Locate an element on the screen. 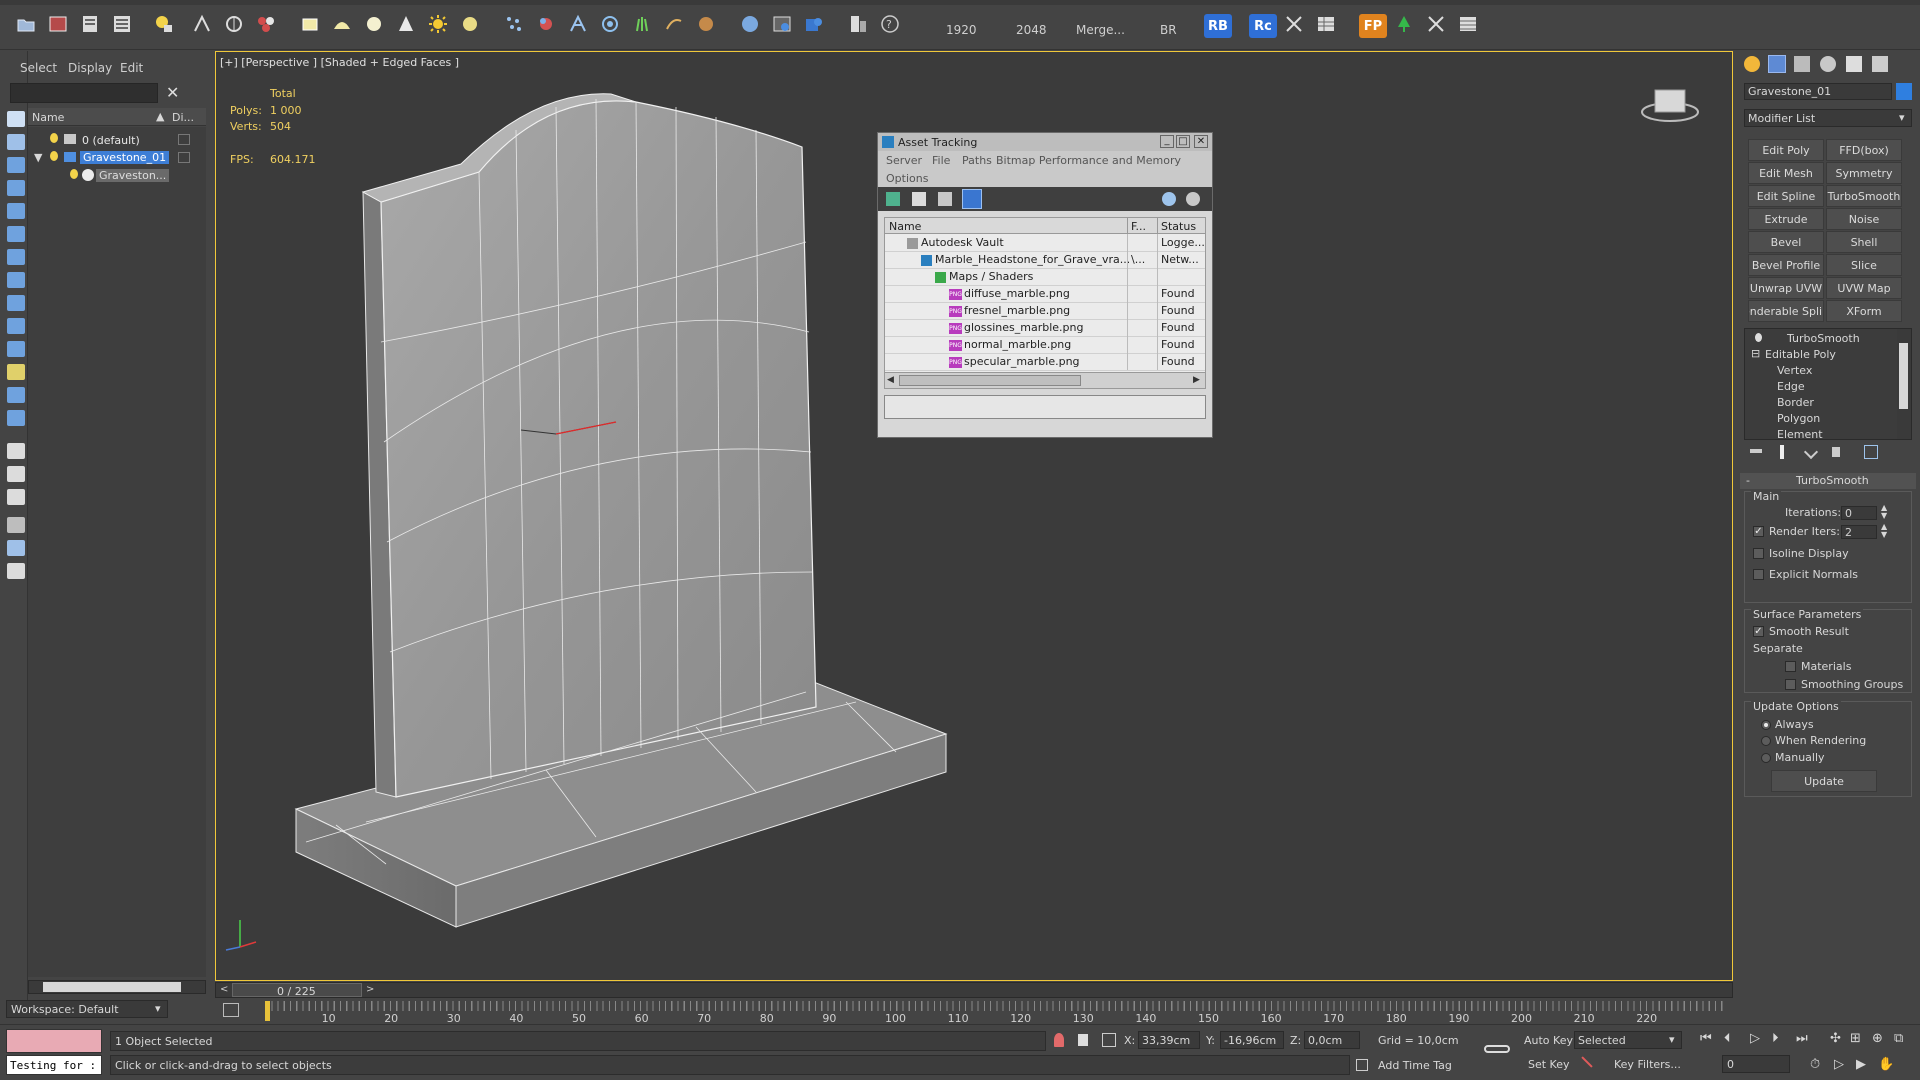 The width and height of the screenshot is (1920, 1080). omni-light-icon is located at coordinates (470, 24).